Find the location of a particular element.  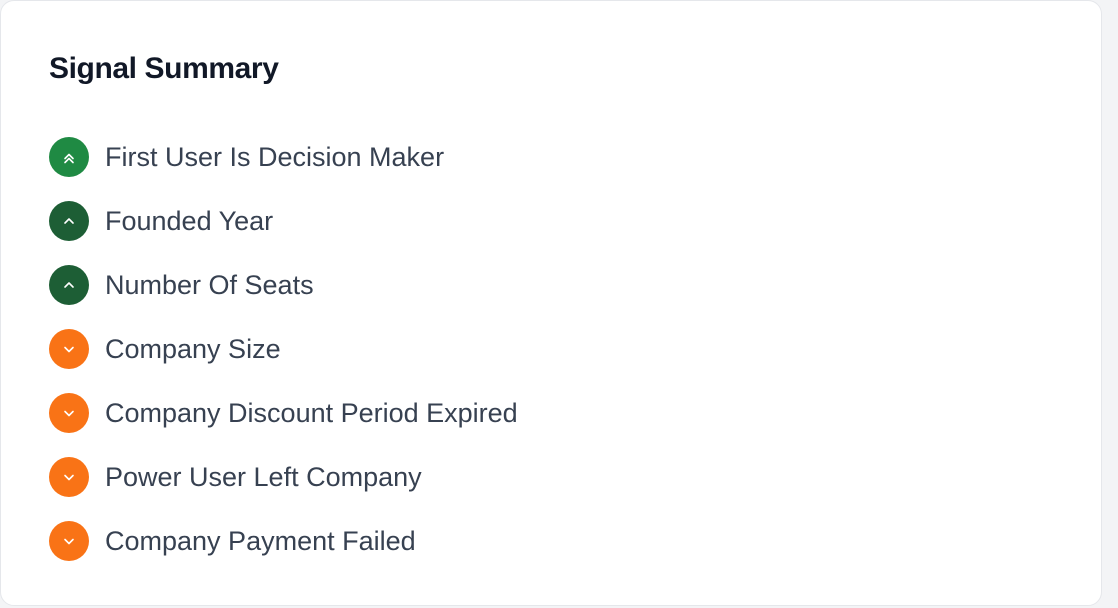

signal-item: First User Is Decision Maker is located at coordinates (283, 157).